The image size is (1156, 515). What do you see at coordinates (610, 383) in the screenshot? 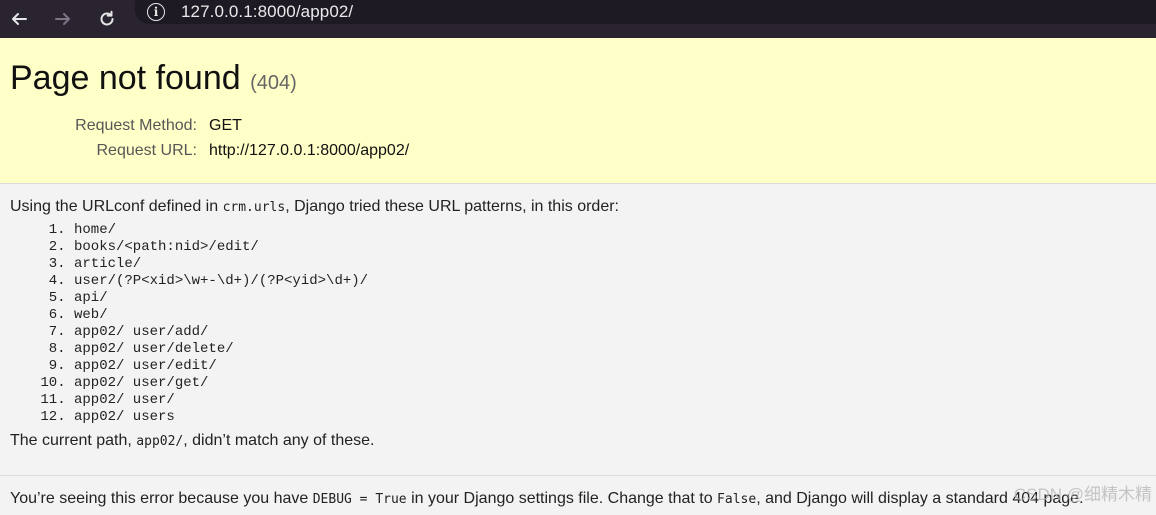
I see `list-item: app02/ user/get/` at bounding box center [610, 383].